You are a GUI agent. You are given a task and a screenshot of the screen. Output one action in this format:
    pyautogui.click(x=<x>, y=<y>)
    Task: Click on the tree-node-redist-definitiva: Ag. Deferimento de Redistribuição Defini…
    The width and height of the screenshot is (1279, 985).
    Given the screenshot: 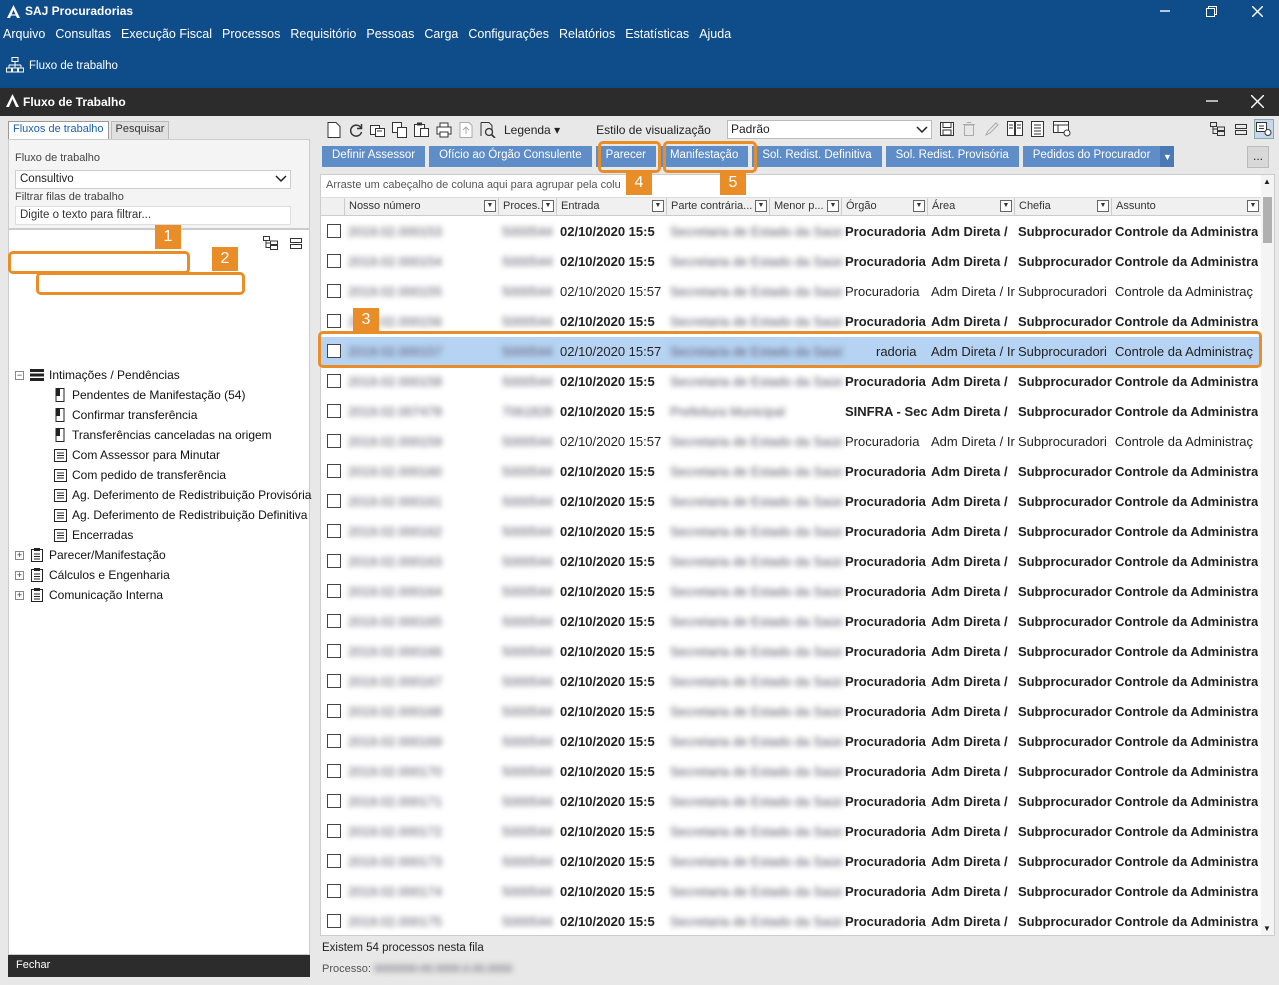 What is the action you would take?
    pyautogui.click(x=180, y=515)
    